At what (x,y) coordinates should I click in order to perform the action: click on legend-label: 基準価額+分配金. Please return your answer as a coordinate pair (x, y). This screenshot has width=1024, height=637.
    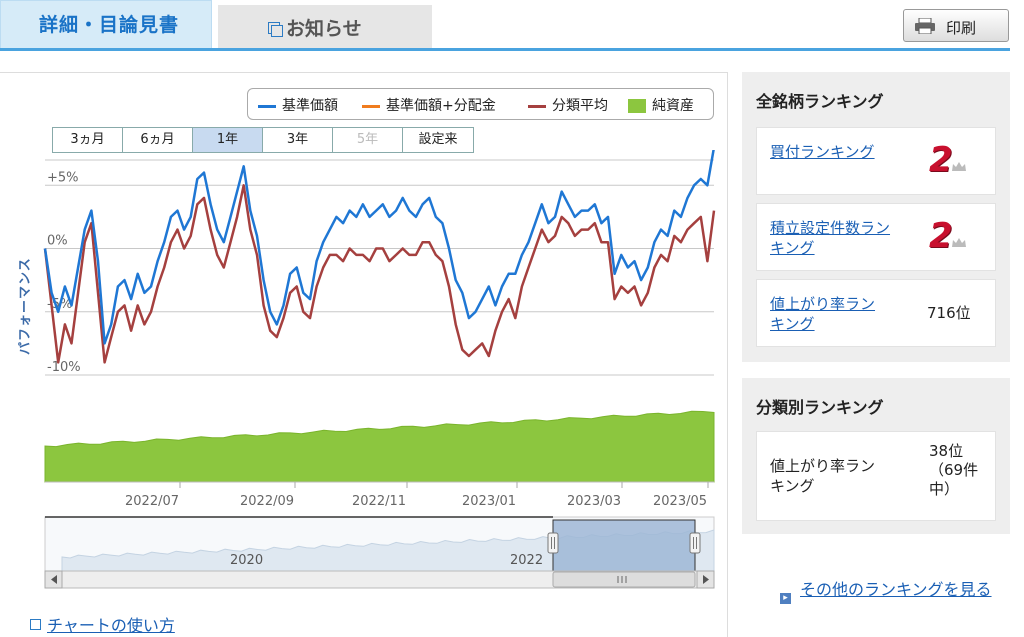
    Looking at the image, I should click on (441, 106).